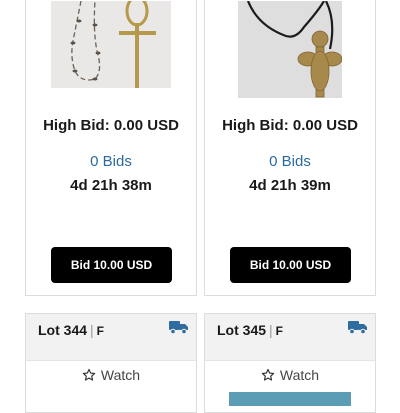 The width and height of the screenshot is (400, 413). I want to click on lot-label: Lot 345, so click(242, 330).